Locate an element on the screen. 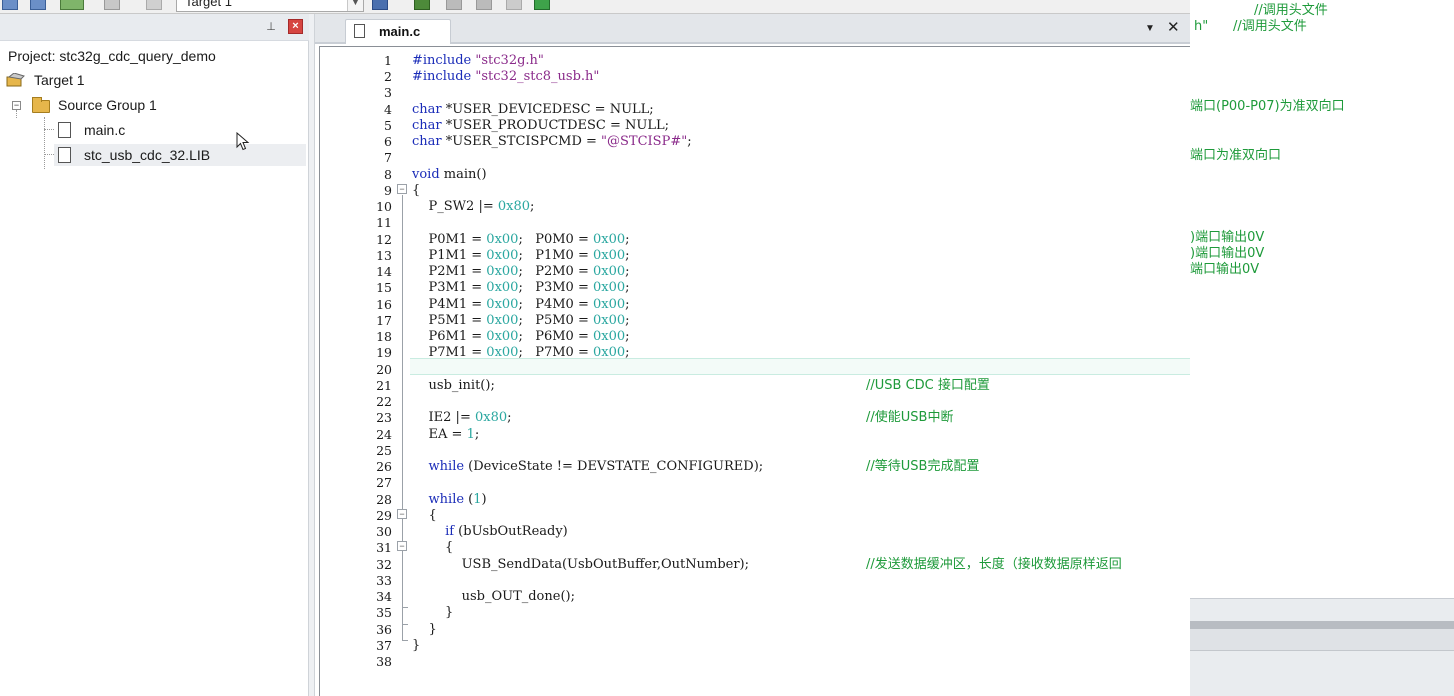 The height and width of the screenshot is (696, 1454). save-icon is located at coordinates (10, 5).